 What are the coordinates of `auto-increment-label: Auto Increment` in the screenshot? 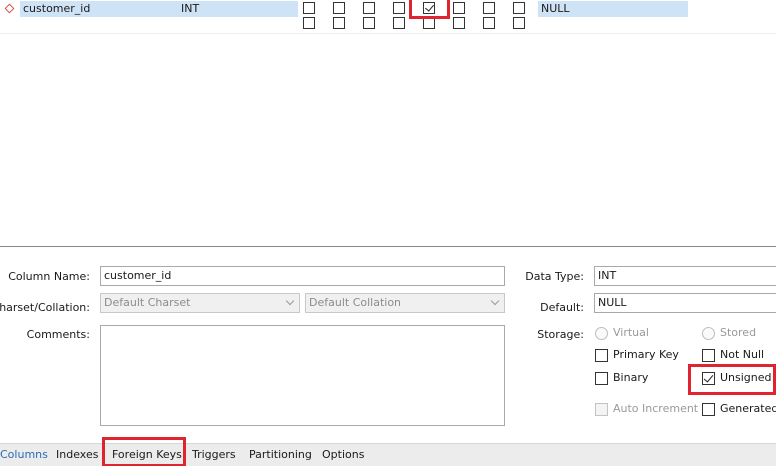 It's located at (656, 408).